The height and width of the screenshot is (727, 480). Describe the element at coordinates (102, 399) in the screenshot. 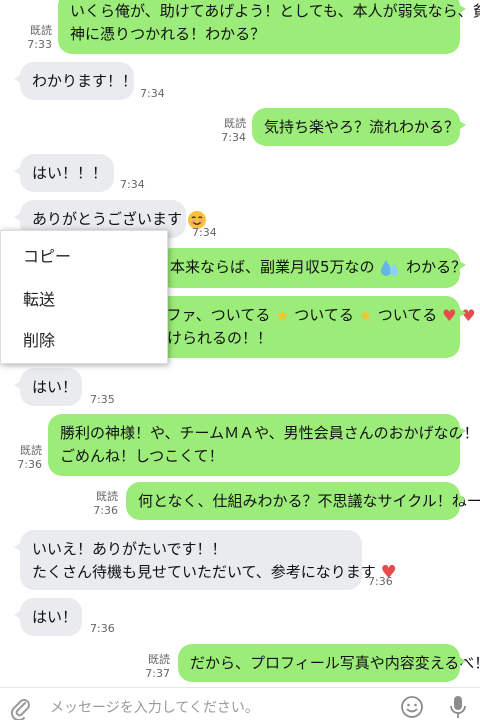

I see `timestamp: 7:35` at that location.